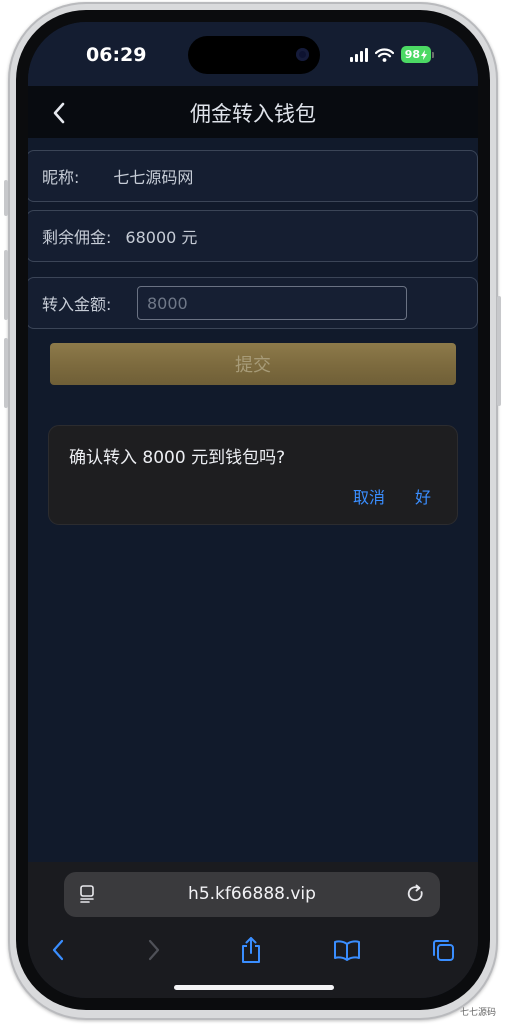 The image size is (506, 1024). What do you see at coordinates (6, 285) in the screenshot?
I see `volume-up-button` at bounding box center [6, 285].